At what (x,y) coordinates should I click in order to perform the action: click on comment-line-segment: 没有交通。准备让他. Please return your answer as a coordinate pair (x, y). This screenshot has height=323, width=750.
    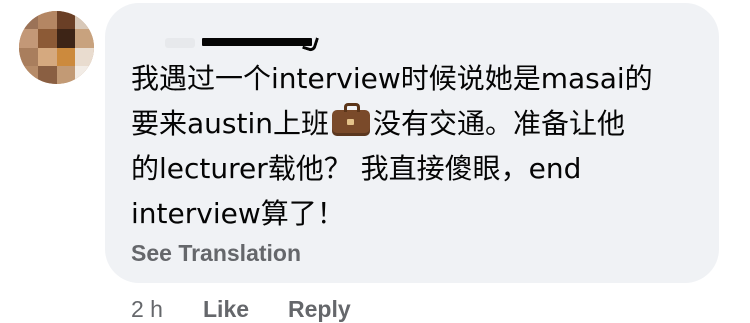
    Looking at the image, I should click on (499, 123).